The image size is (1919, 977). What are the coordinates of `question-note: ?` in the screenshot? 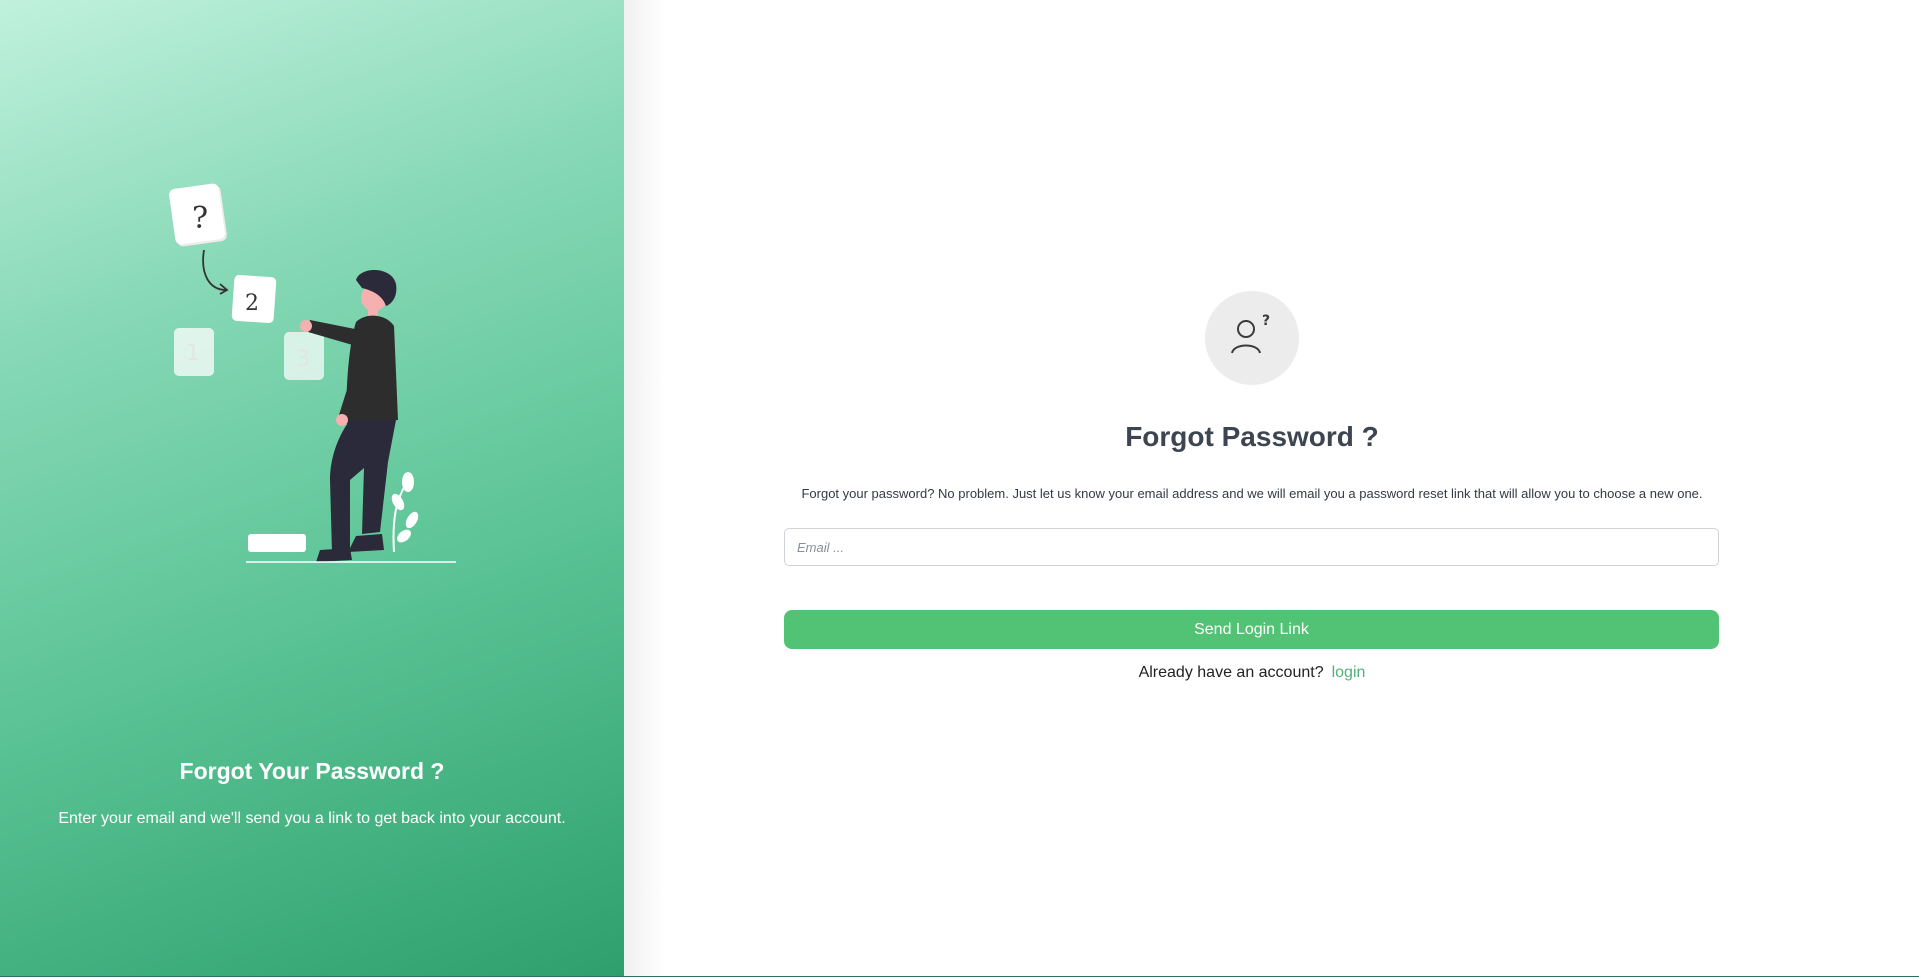 It's located at (198, 215).